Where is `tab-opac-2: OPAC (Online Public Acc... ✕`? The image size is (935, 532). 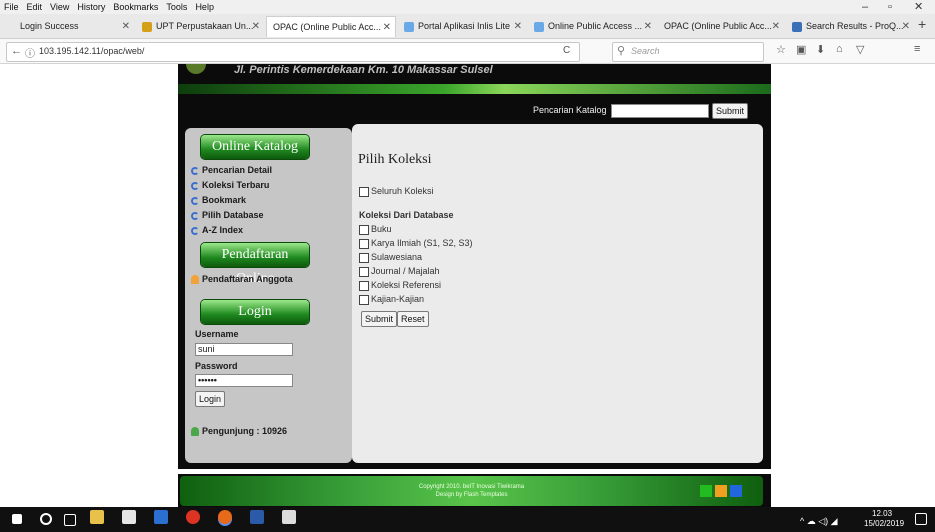
tab-opac-2: OPAC (Online Public Acc... ✕ is located at coordinates (721, 26).